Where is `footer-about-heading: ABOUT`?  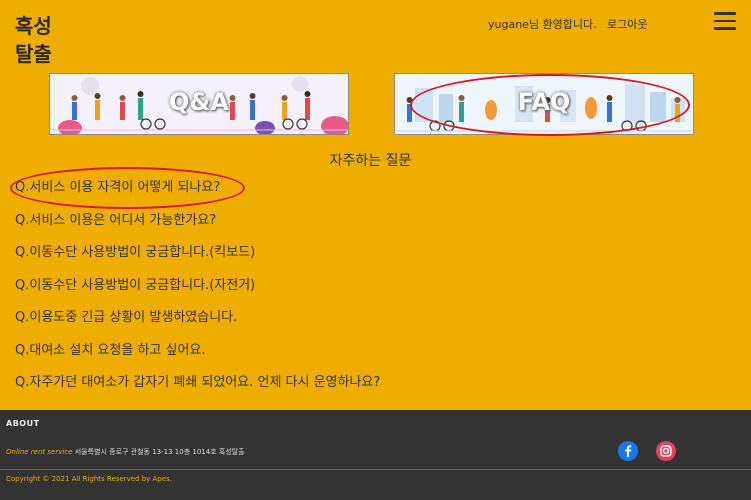 footer-about-heading: ABOUT is located at coordinates (23, 423).